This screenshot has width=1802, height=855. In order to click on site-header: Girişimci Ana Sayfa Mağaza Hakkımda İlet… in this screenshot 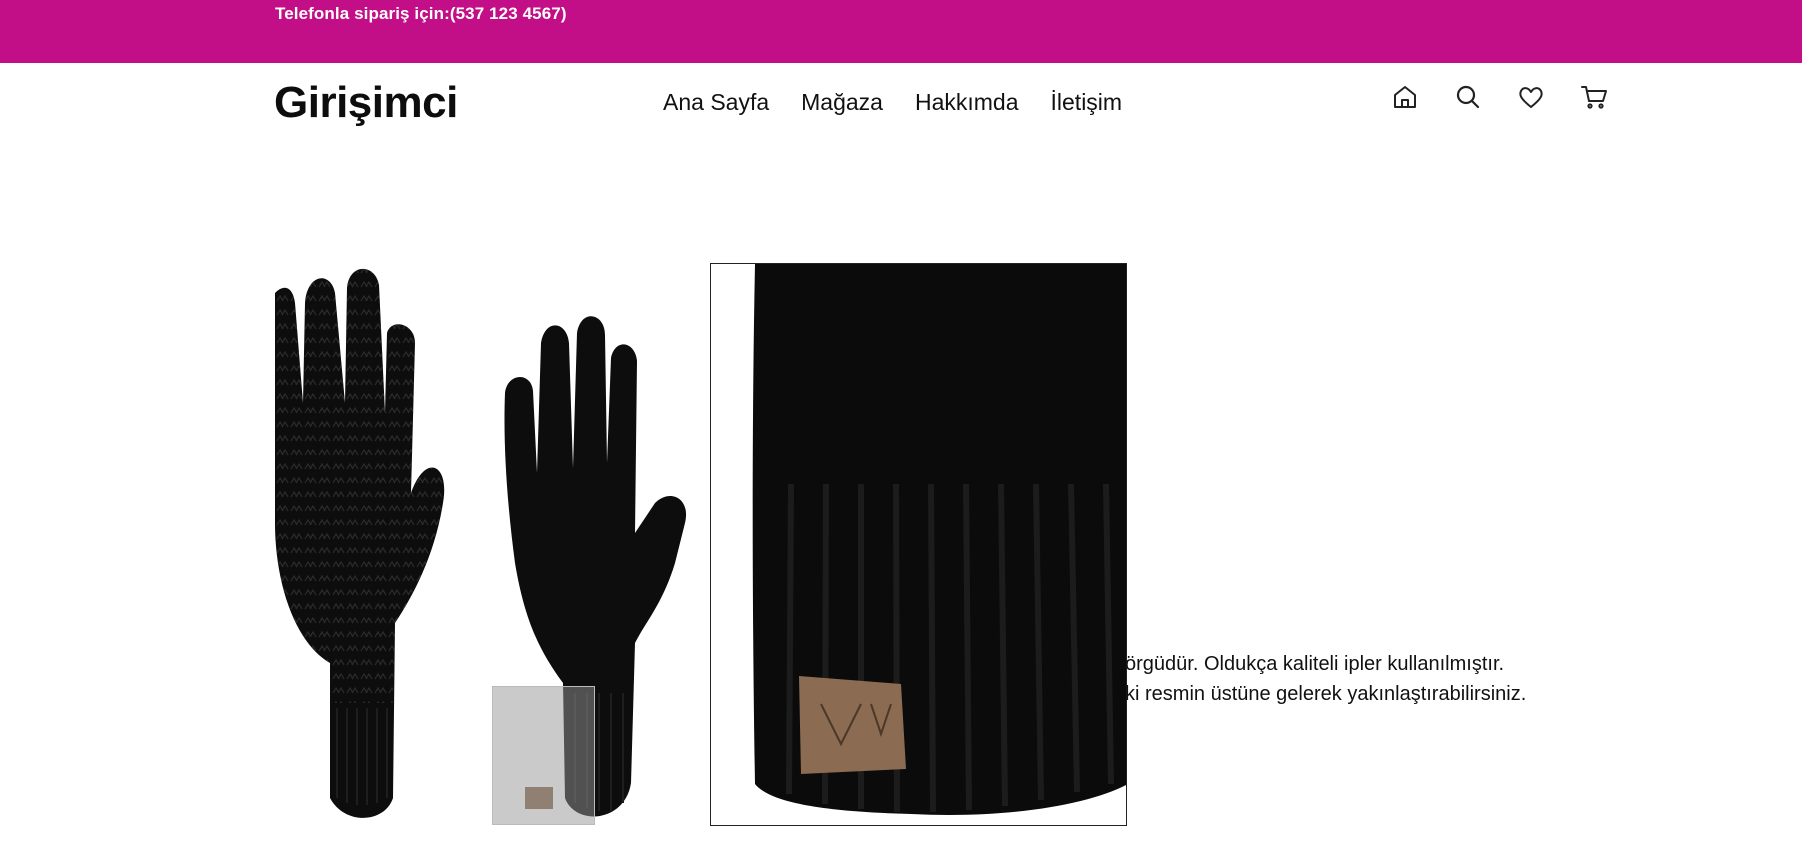, I will do `click(901, 102)`.